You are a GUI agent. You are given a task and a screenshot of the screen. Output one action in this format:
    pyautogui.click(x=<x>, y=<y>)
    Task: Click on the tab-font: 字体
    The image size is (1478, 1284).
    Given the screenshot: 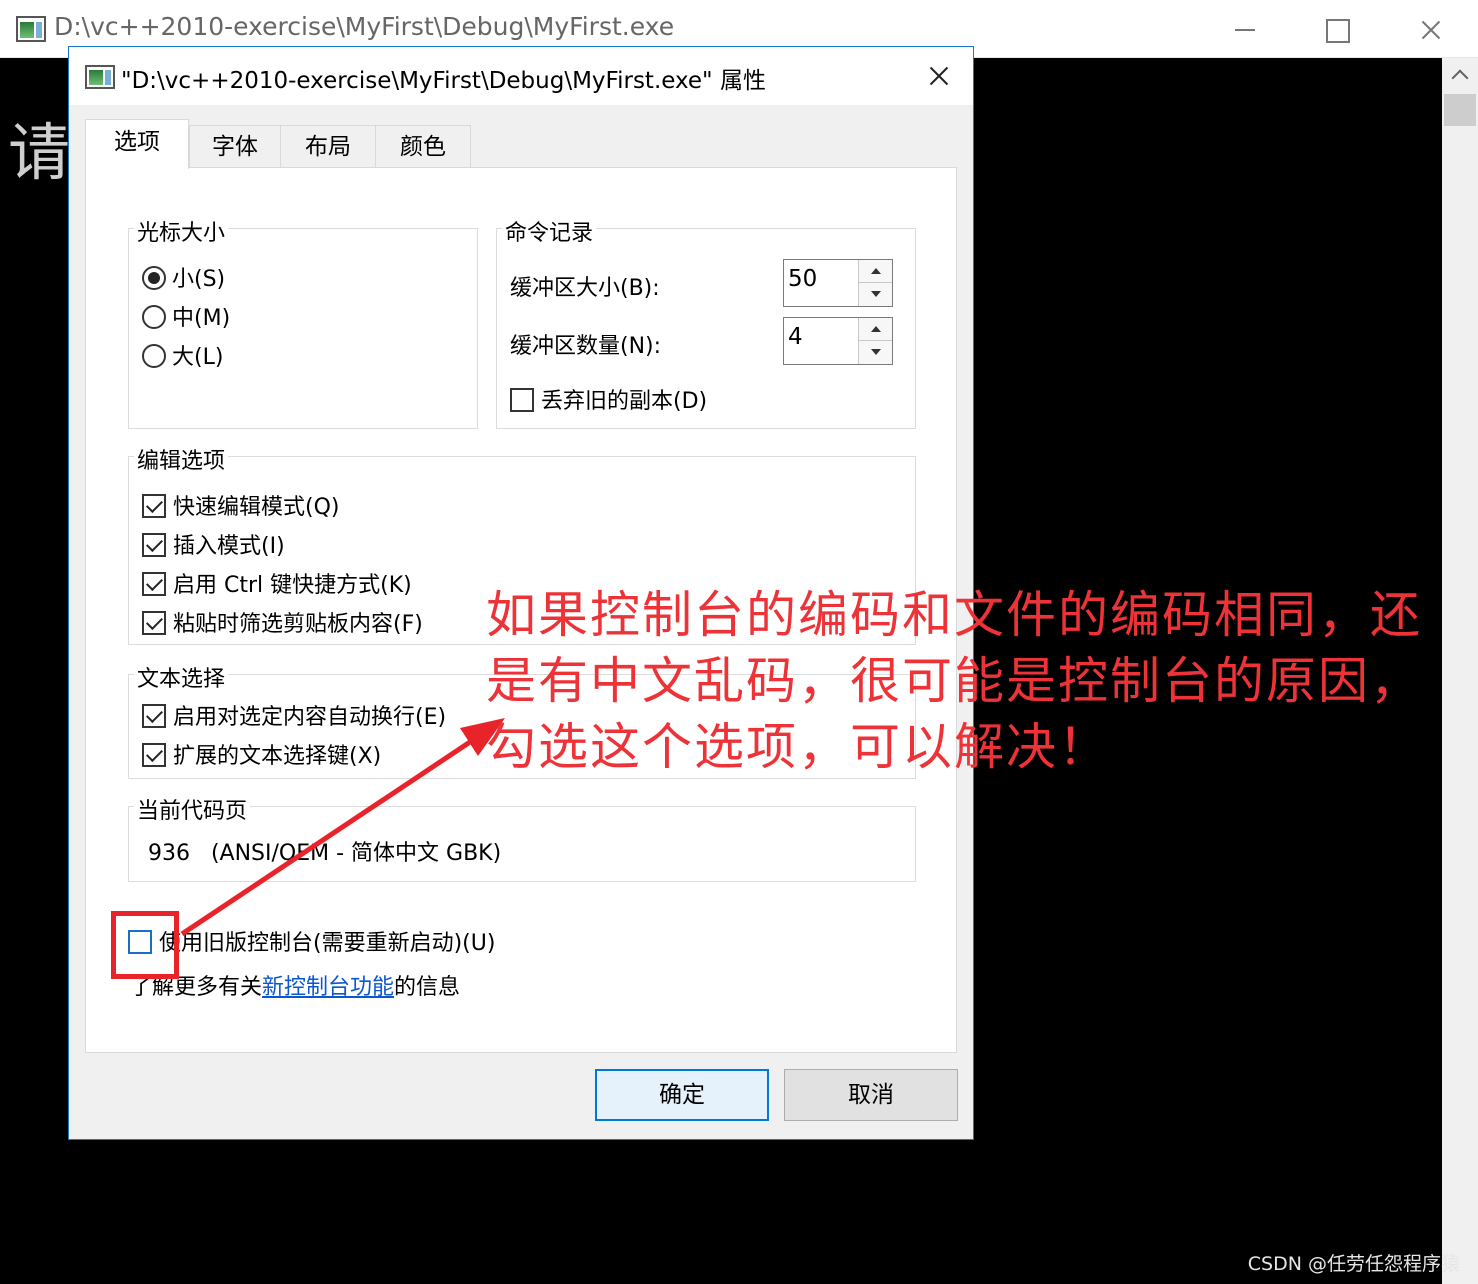 What is the action you would take?
    pyautogui.click(x=235, y=146)
    